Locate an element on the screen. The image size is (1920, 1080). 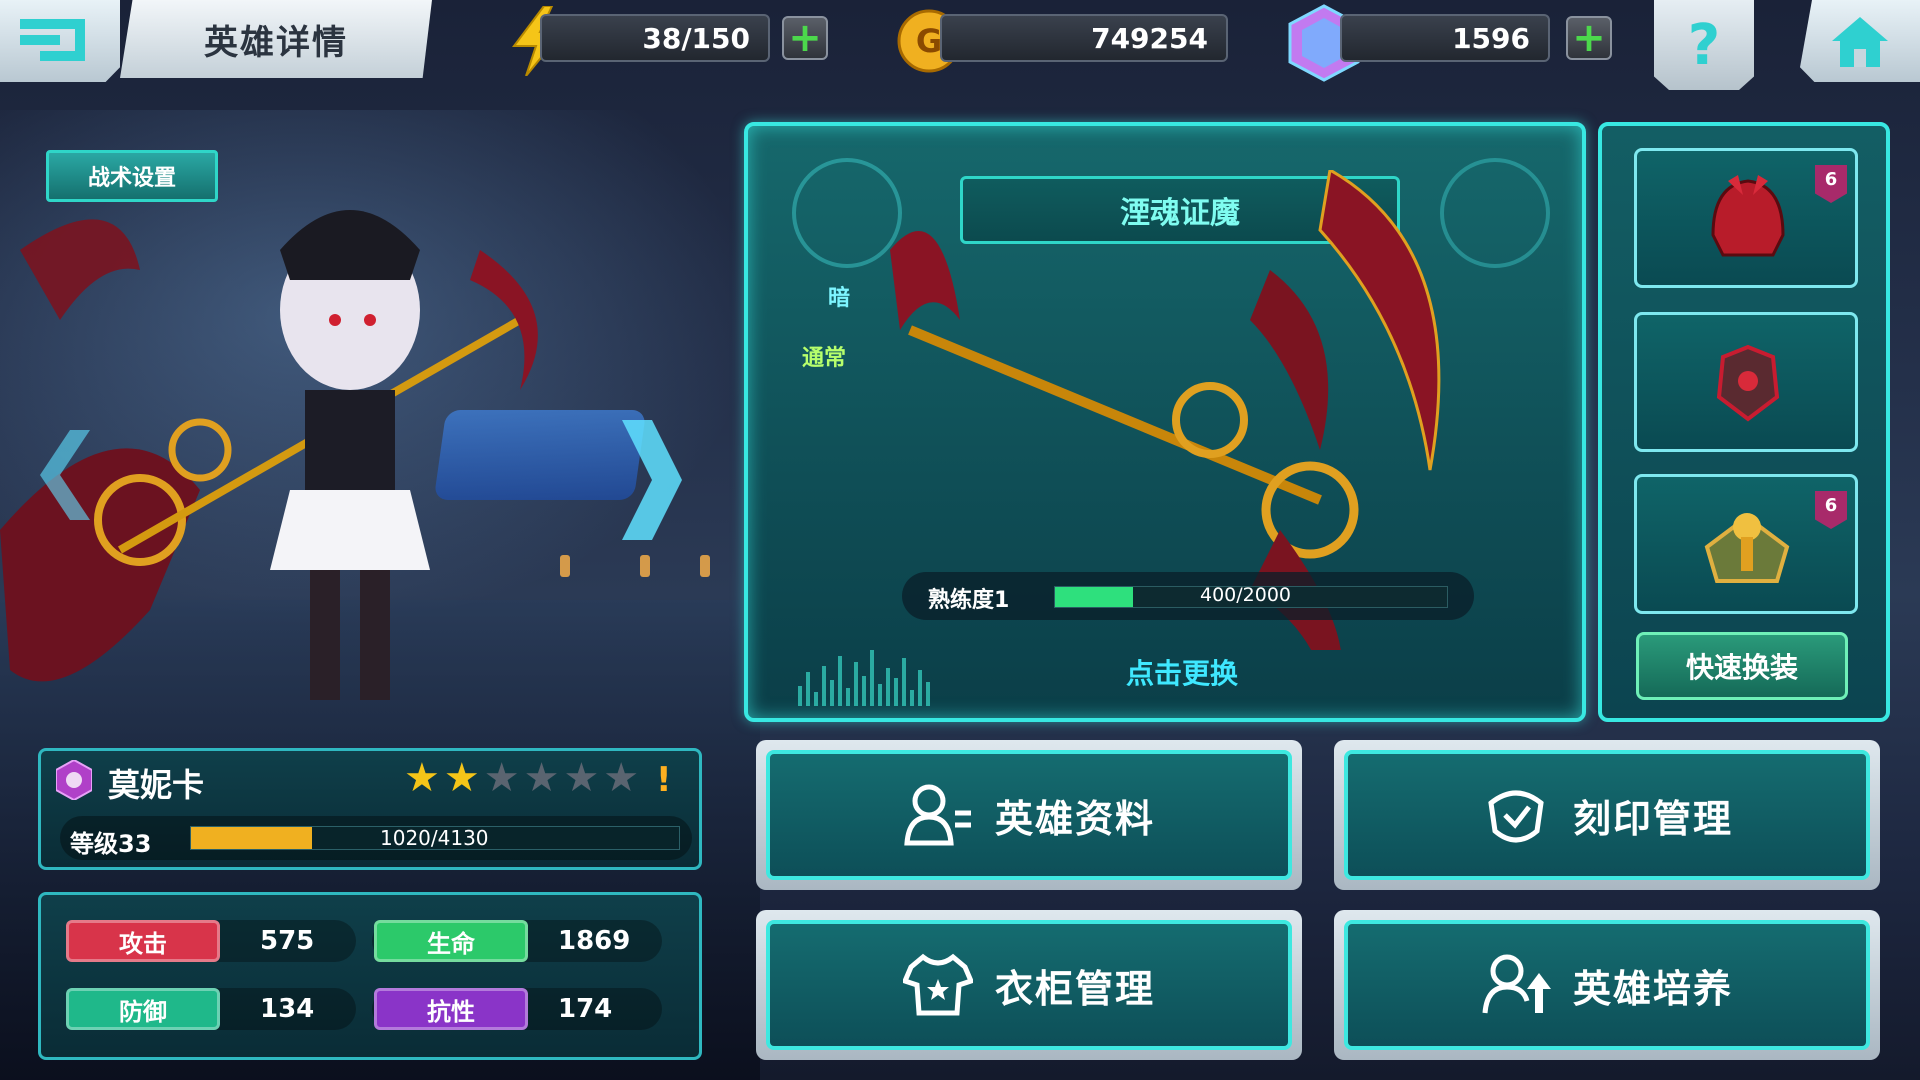
quick-change-button: 快速换装 is located at coordinates (1742, 666).